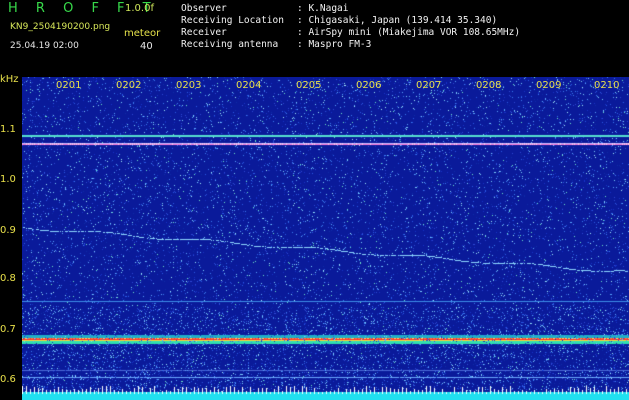 Image resolution: width=629 pixels, height=400 pixels. Describe the element at coordinates (323, 8) in the screenshot. I see `info-value: : K.Nagai` at that location.